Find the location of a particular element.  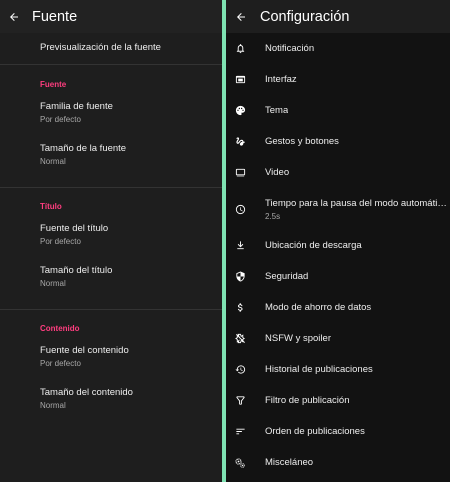

title-font-title: Fuente del título is located at coordinates (74, 228).